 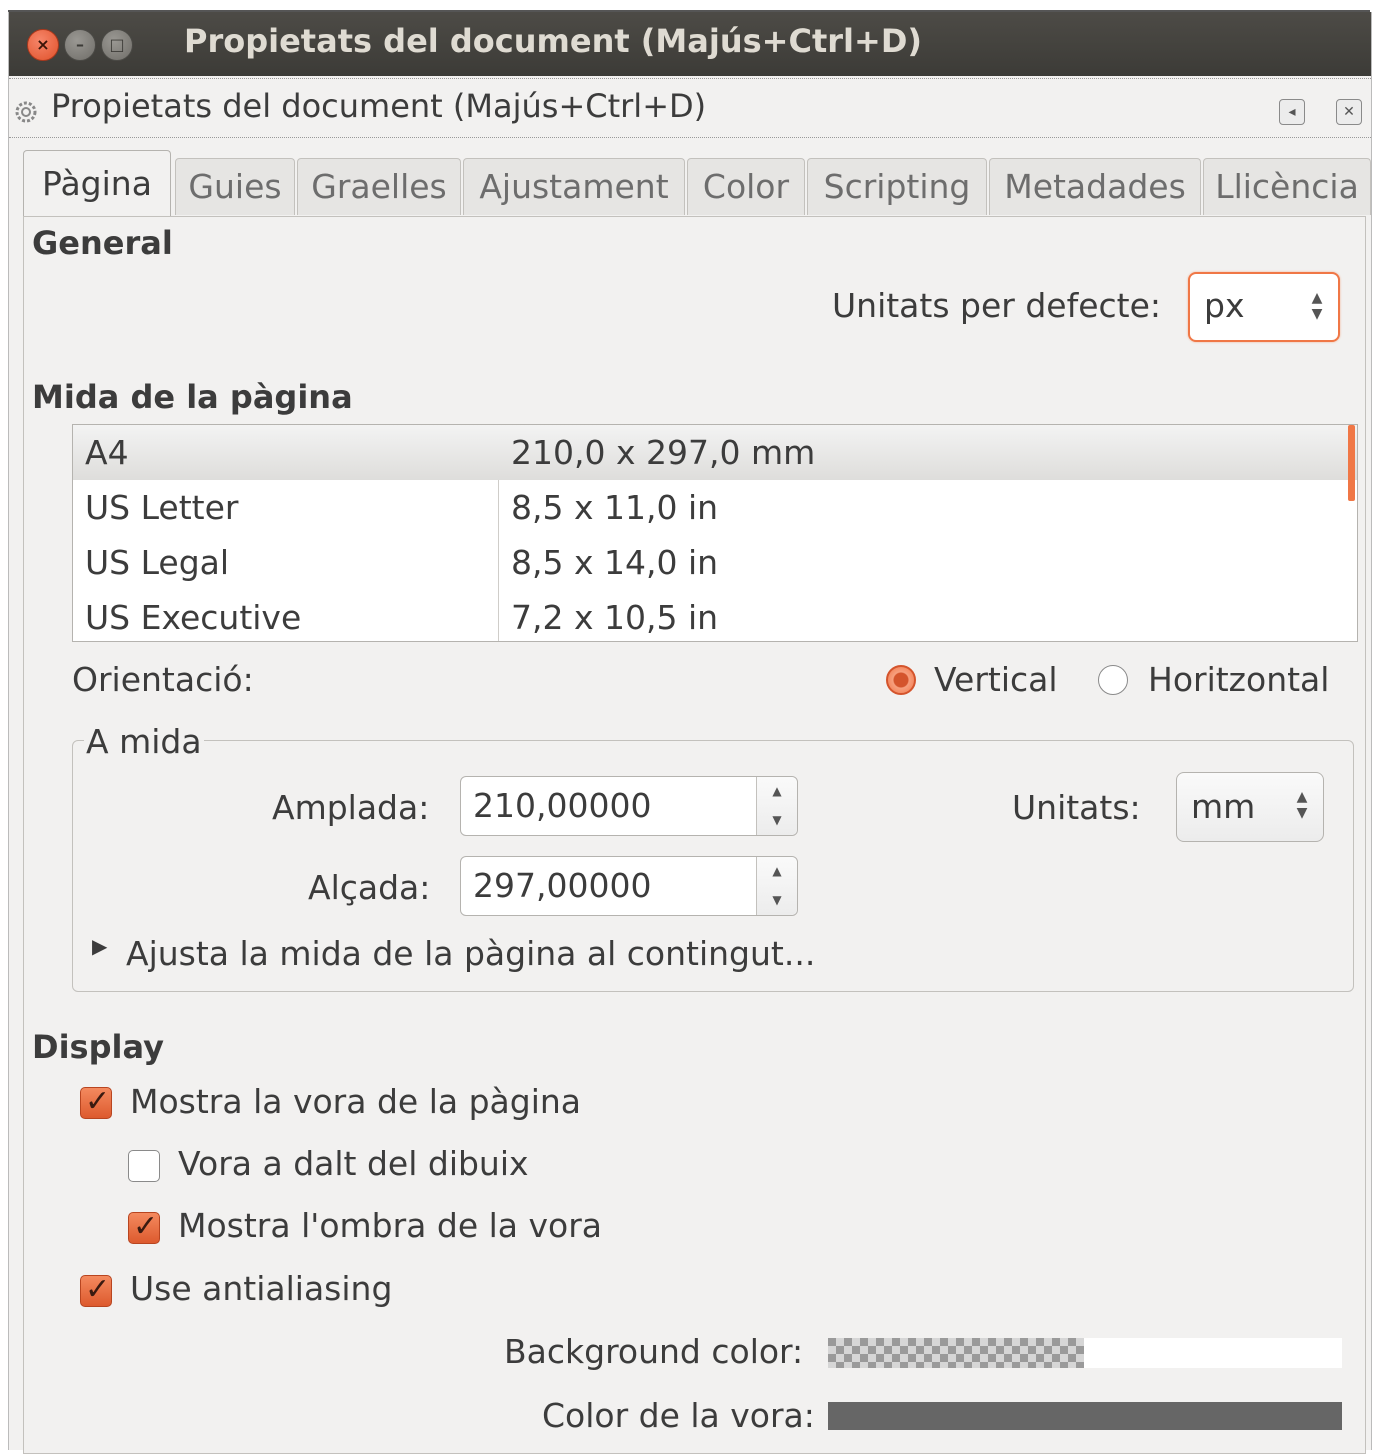 I want to click on height-stepper: ▲ ▼, so click(x=776, y=886).